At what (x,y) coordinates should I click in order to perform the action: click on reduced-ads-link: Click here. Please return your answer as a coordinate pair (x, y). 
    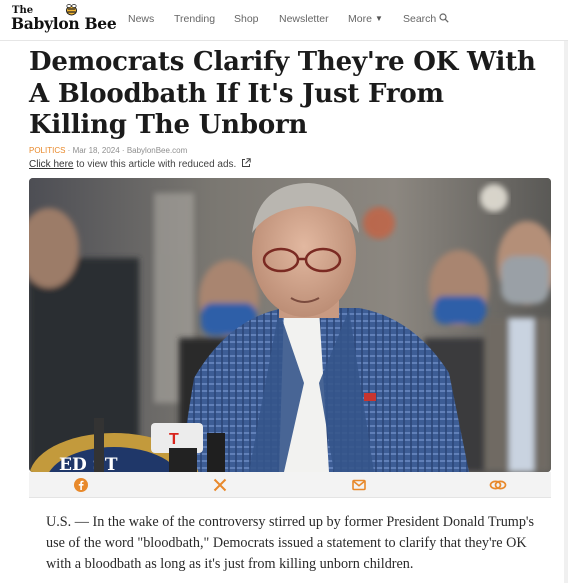
    Looking at the image, I should click on (51, 164).